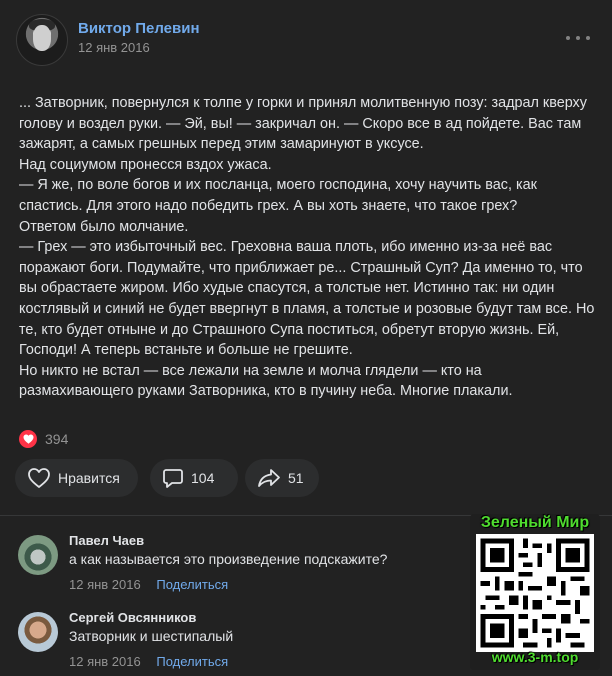 This screenshot has height=676, width=612. I want to click on comment-icon, so click(173, 478).